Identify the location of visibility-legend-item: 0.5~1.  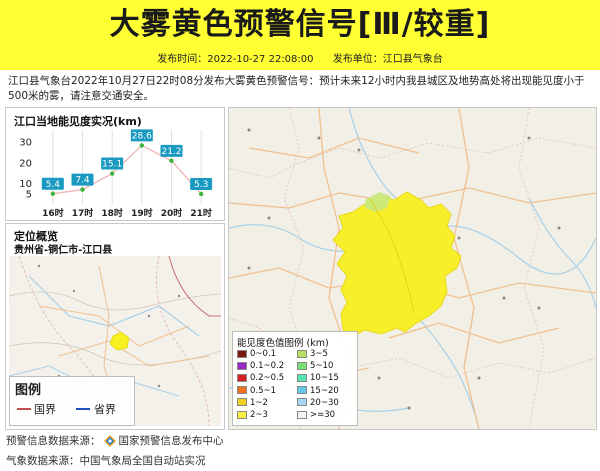
(256, 391).